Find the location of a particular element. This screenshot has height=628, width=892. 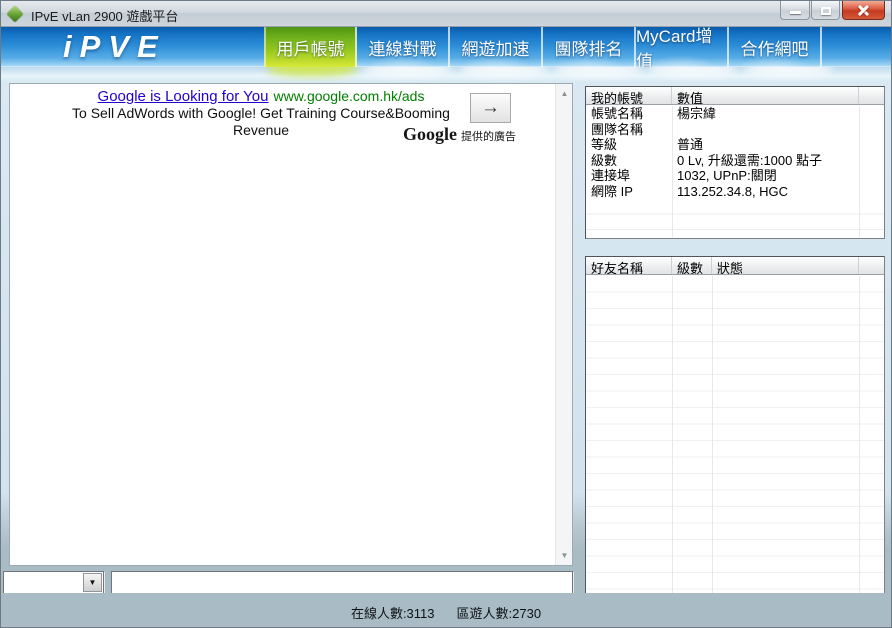

window-controls is located at coordinates (832, 10).